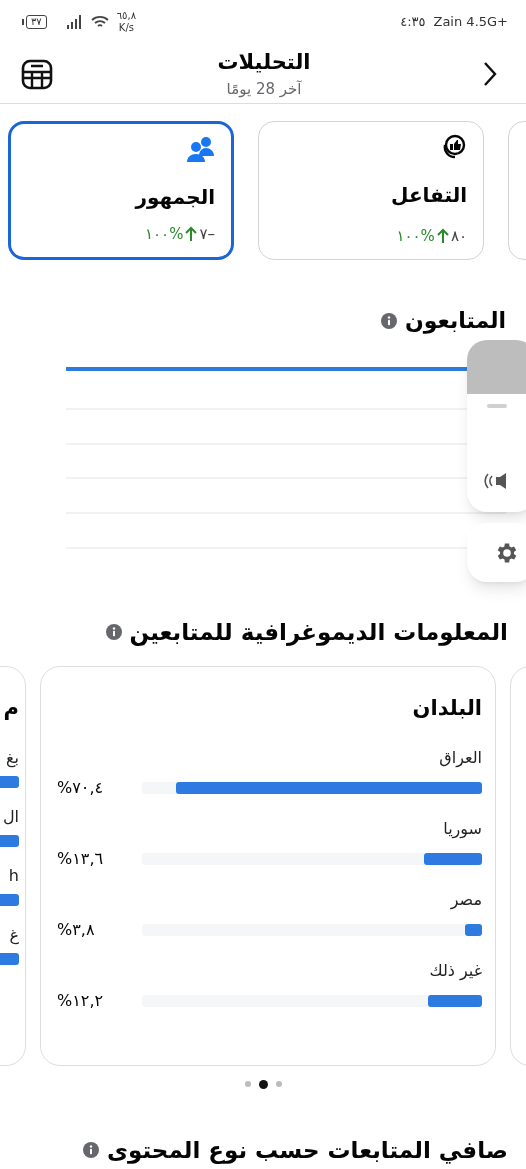 This screenshot has height=1169, width=526. What do you see at coordinates (465, 900) in the screenshot?
I see `country-name: مصر` at bounding box center [465, 900].